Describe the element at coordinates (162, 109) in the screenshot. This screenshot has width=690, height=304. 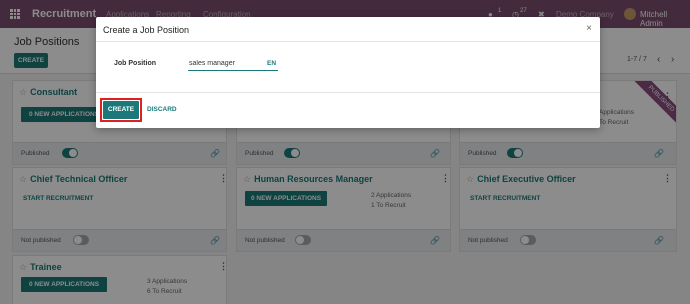
I see `discard-button: DISCARD` at that location.